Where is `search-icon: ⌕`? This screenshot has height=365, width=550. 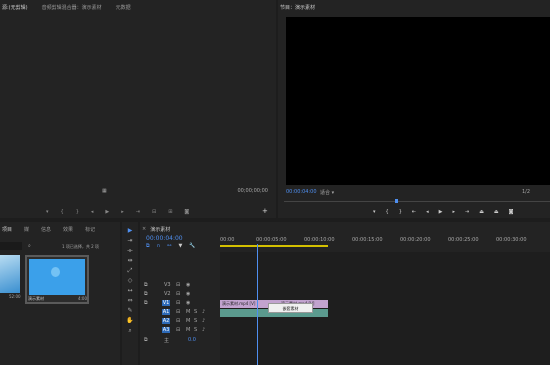 search-icon: ⌕ is located at coordinates (29, 246).